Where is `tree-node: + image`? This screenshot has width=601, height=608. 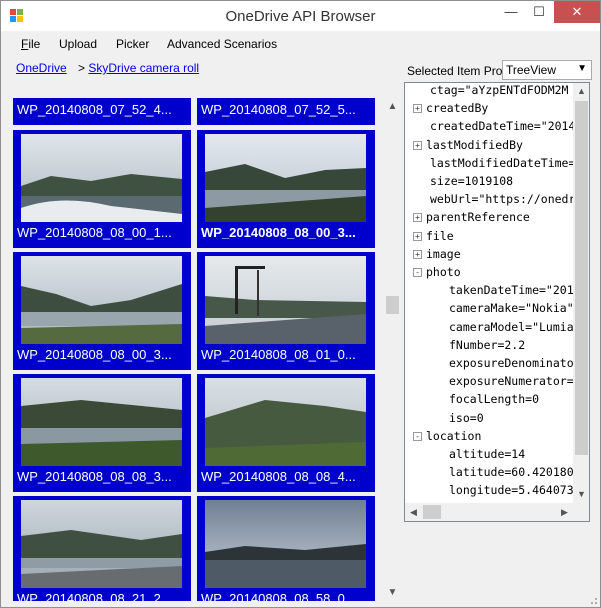 tree-node: + image is located at coordinates (437, 254).